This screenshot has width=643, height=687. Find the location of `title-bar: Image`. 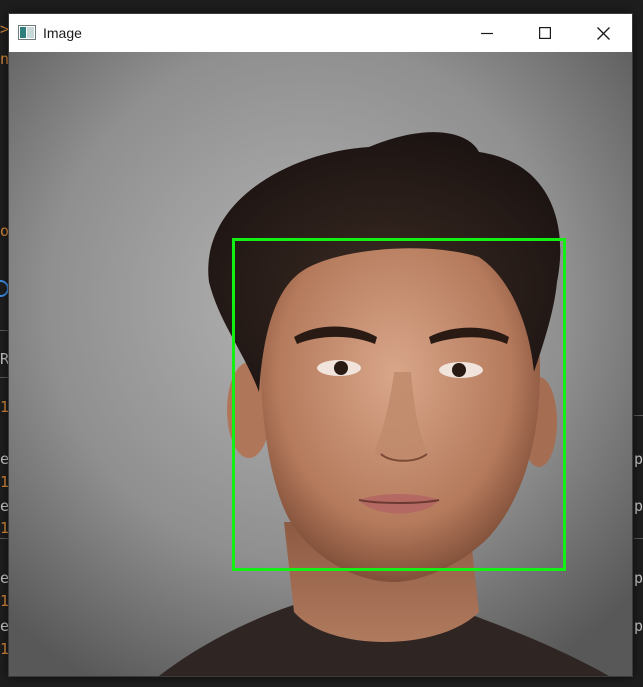

title-bar: Image is located at coordinates (320, 33).